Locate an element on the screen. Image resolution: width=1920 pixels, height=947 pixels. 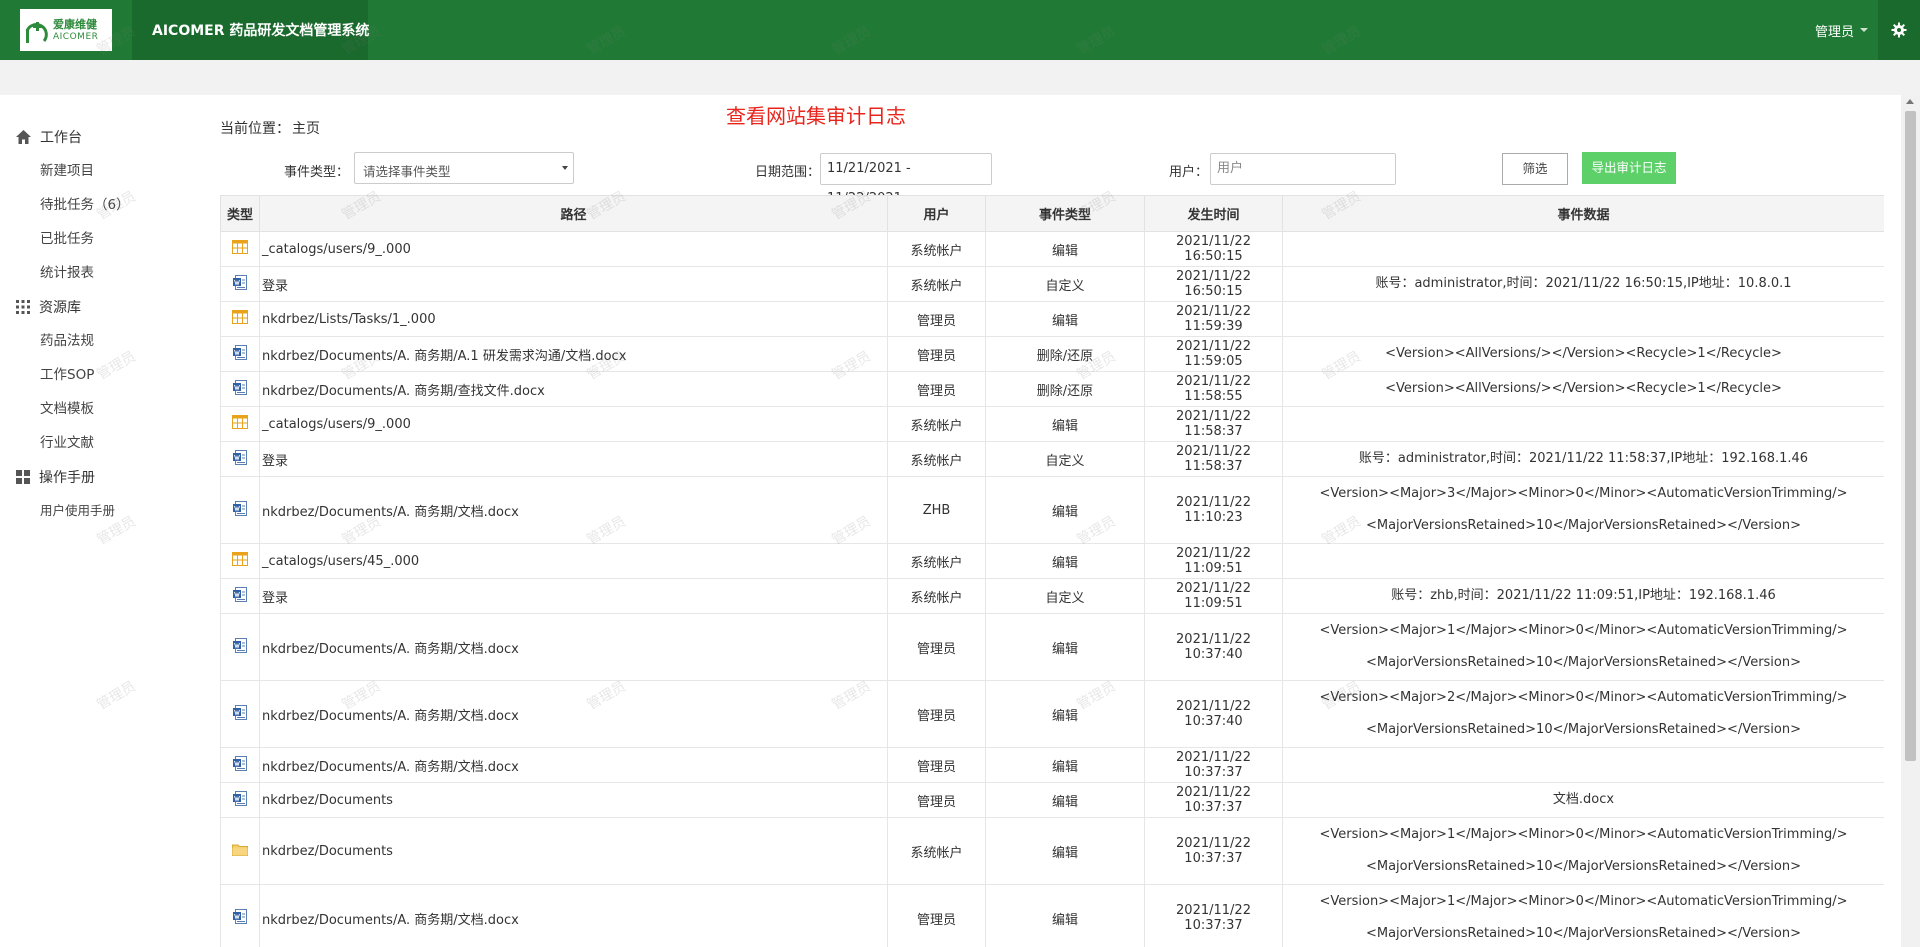
user-filter-input: 用户 is located at coordinates (1303, 169).